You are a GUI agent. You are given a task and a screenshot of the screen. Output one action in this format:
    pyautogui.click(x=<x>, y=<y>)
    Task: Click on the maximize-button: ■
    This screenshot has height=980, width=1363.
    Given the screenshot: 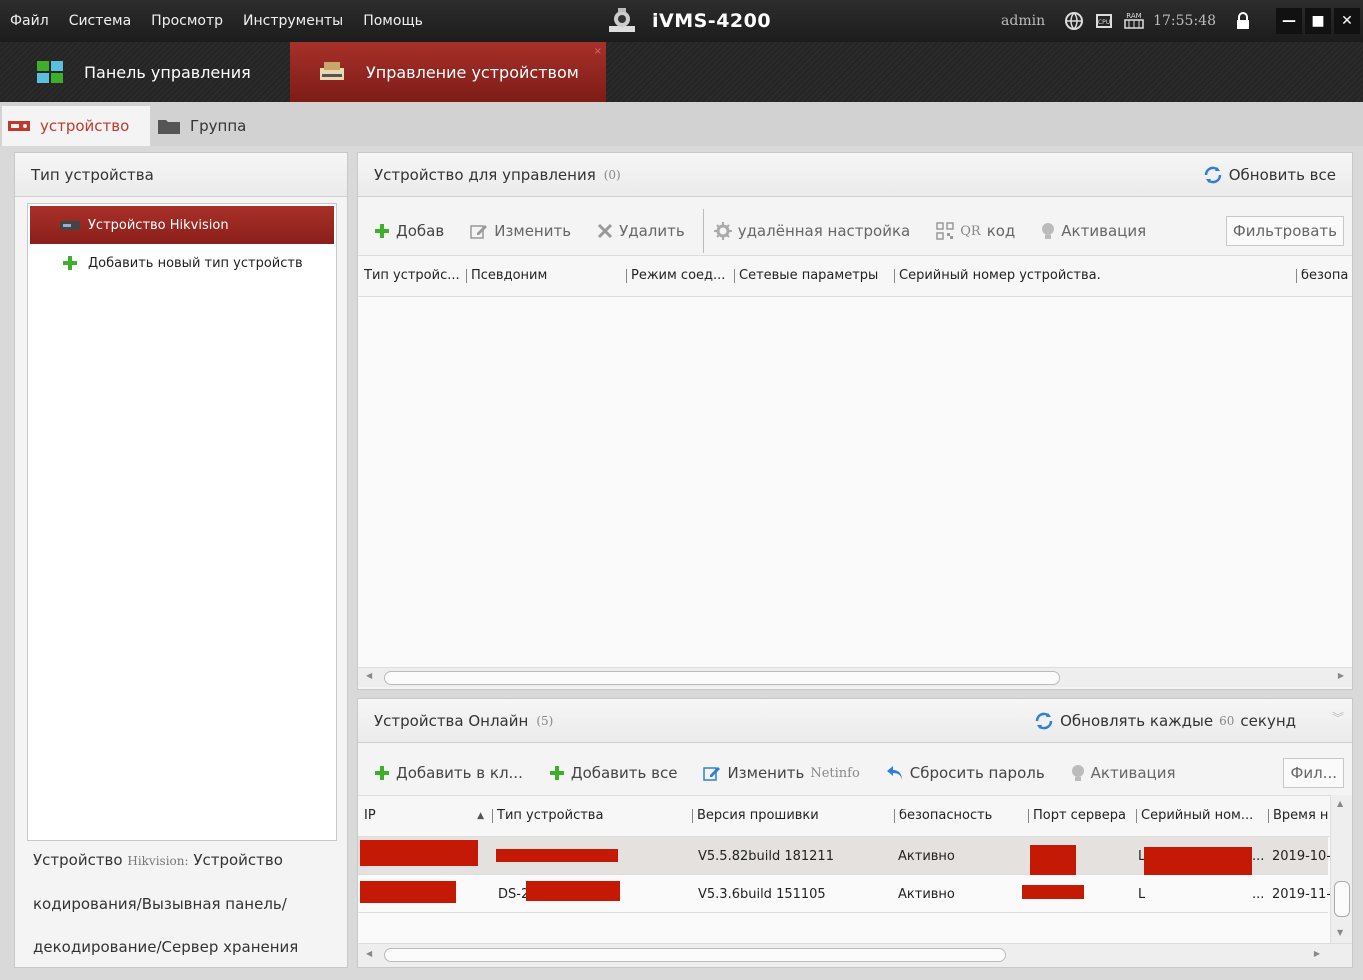 What is the action you would take?
    pyautogui.click(x=1318, y=21)
    